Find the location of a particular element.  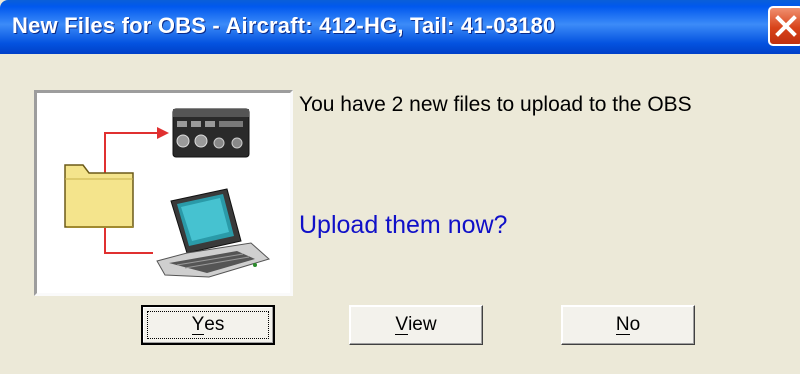

obs-unit-icon is located at coordinates (211, 133).